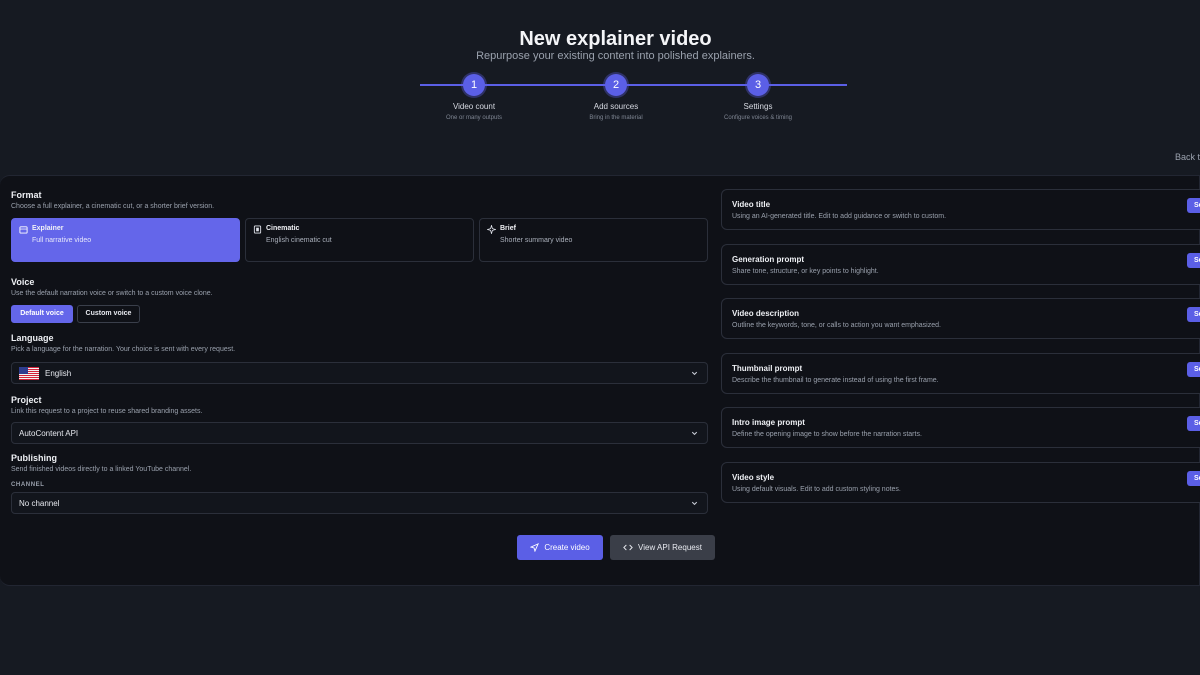 This screenshot has width=1200, height=675. I want to click on step-title: Add sources, so click(616, 106).